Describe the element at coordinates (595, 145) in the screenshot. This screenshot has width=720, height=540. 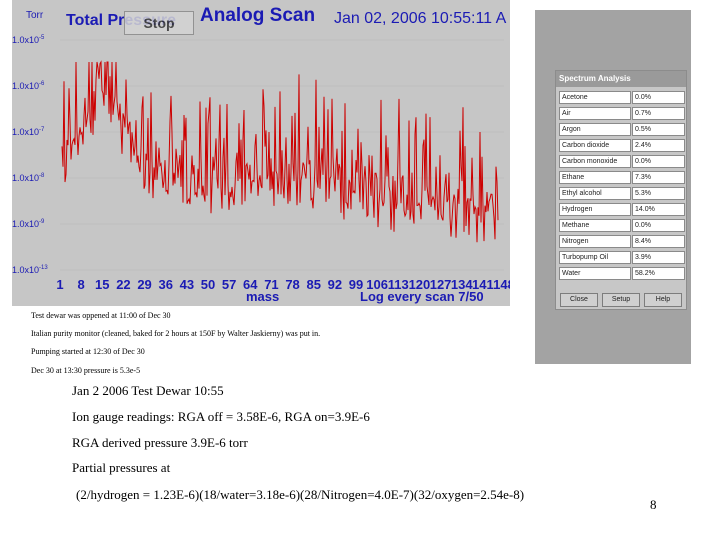
I see `gas-name: Carbon dioxide` at that location.